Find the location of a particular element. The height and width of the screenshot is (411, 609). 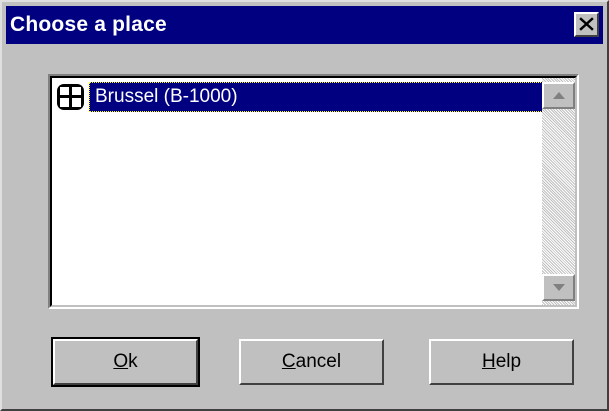

list-item: Brussel (B-1000) is located at coordinates (299, 97).